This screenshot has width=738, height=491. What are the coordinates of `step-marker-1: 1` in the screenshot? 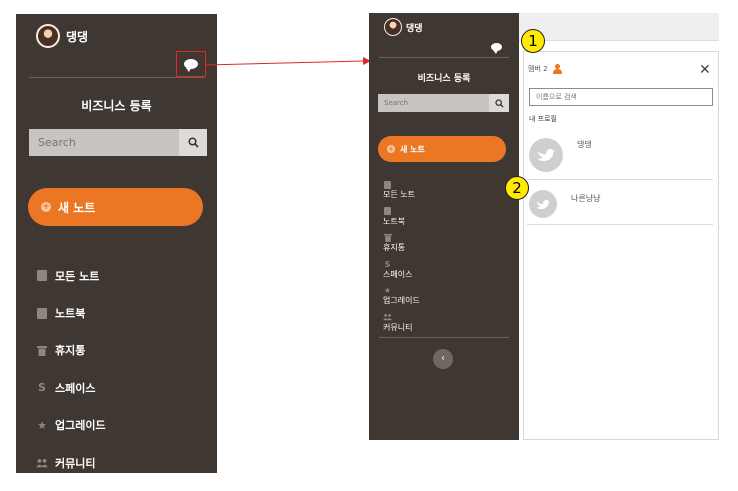 It's located at (533, 41).